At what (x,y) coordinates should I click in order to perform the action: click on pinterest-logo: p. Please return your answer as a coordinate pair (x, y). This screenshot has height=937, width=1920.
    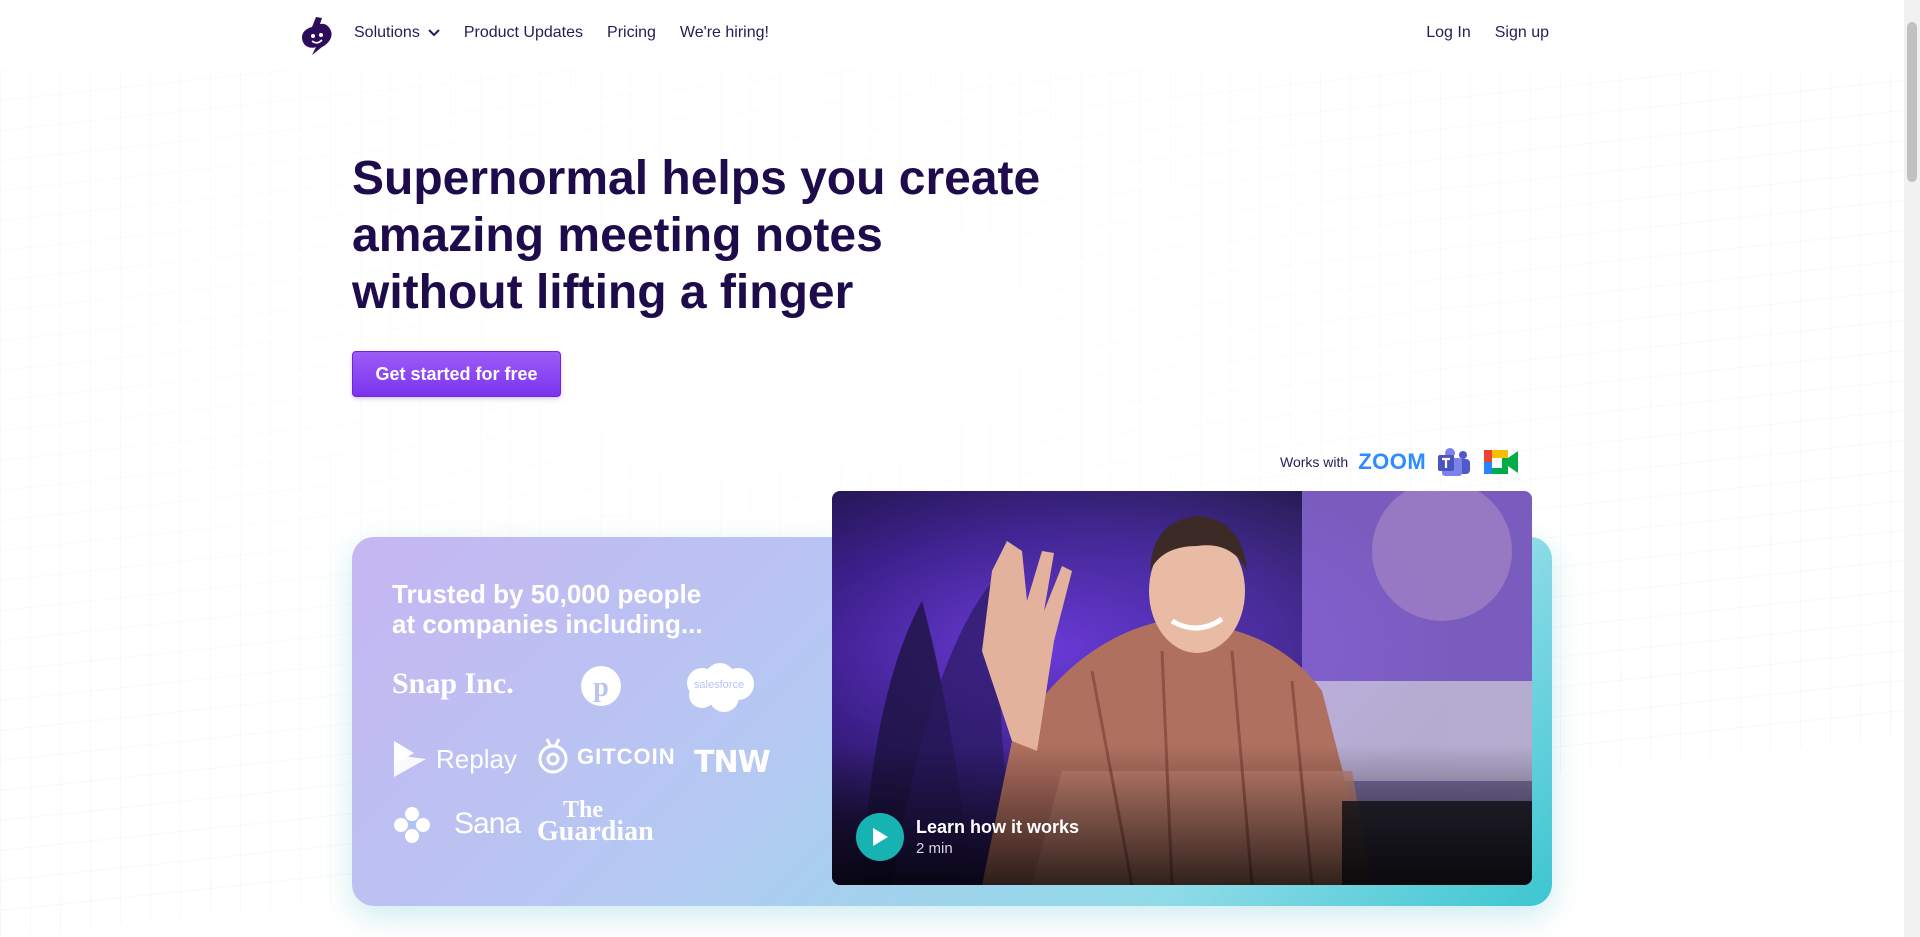
    Looking at the image, I should click on (601, 686).